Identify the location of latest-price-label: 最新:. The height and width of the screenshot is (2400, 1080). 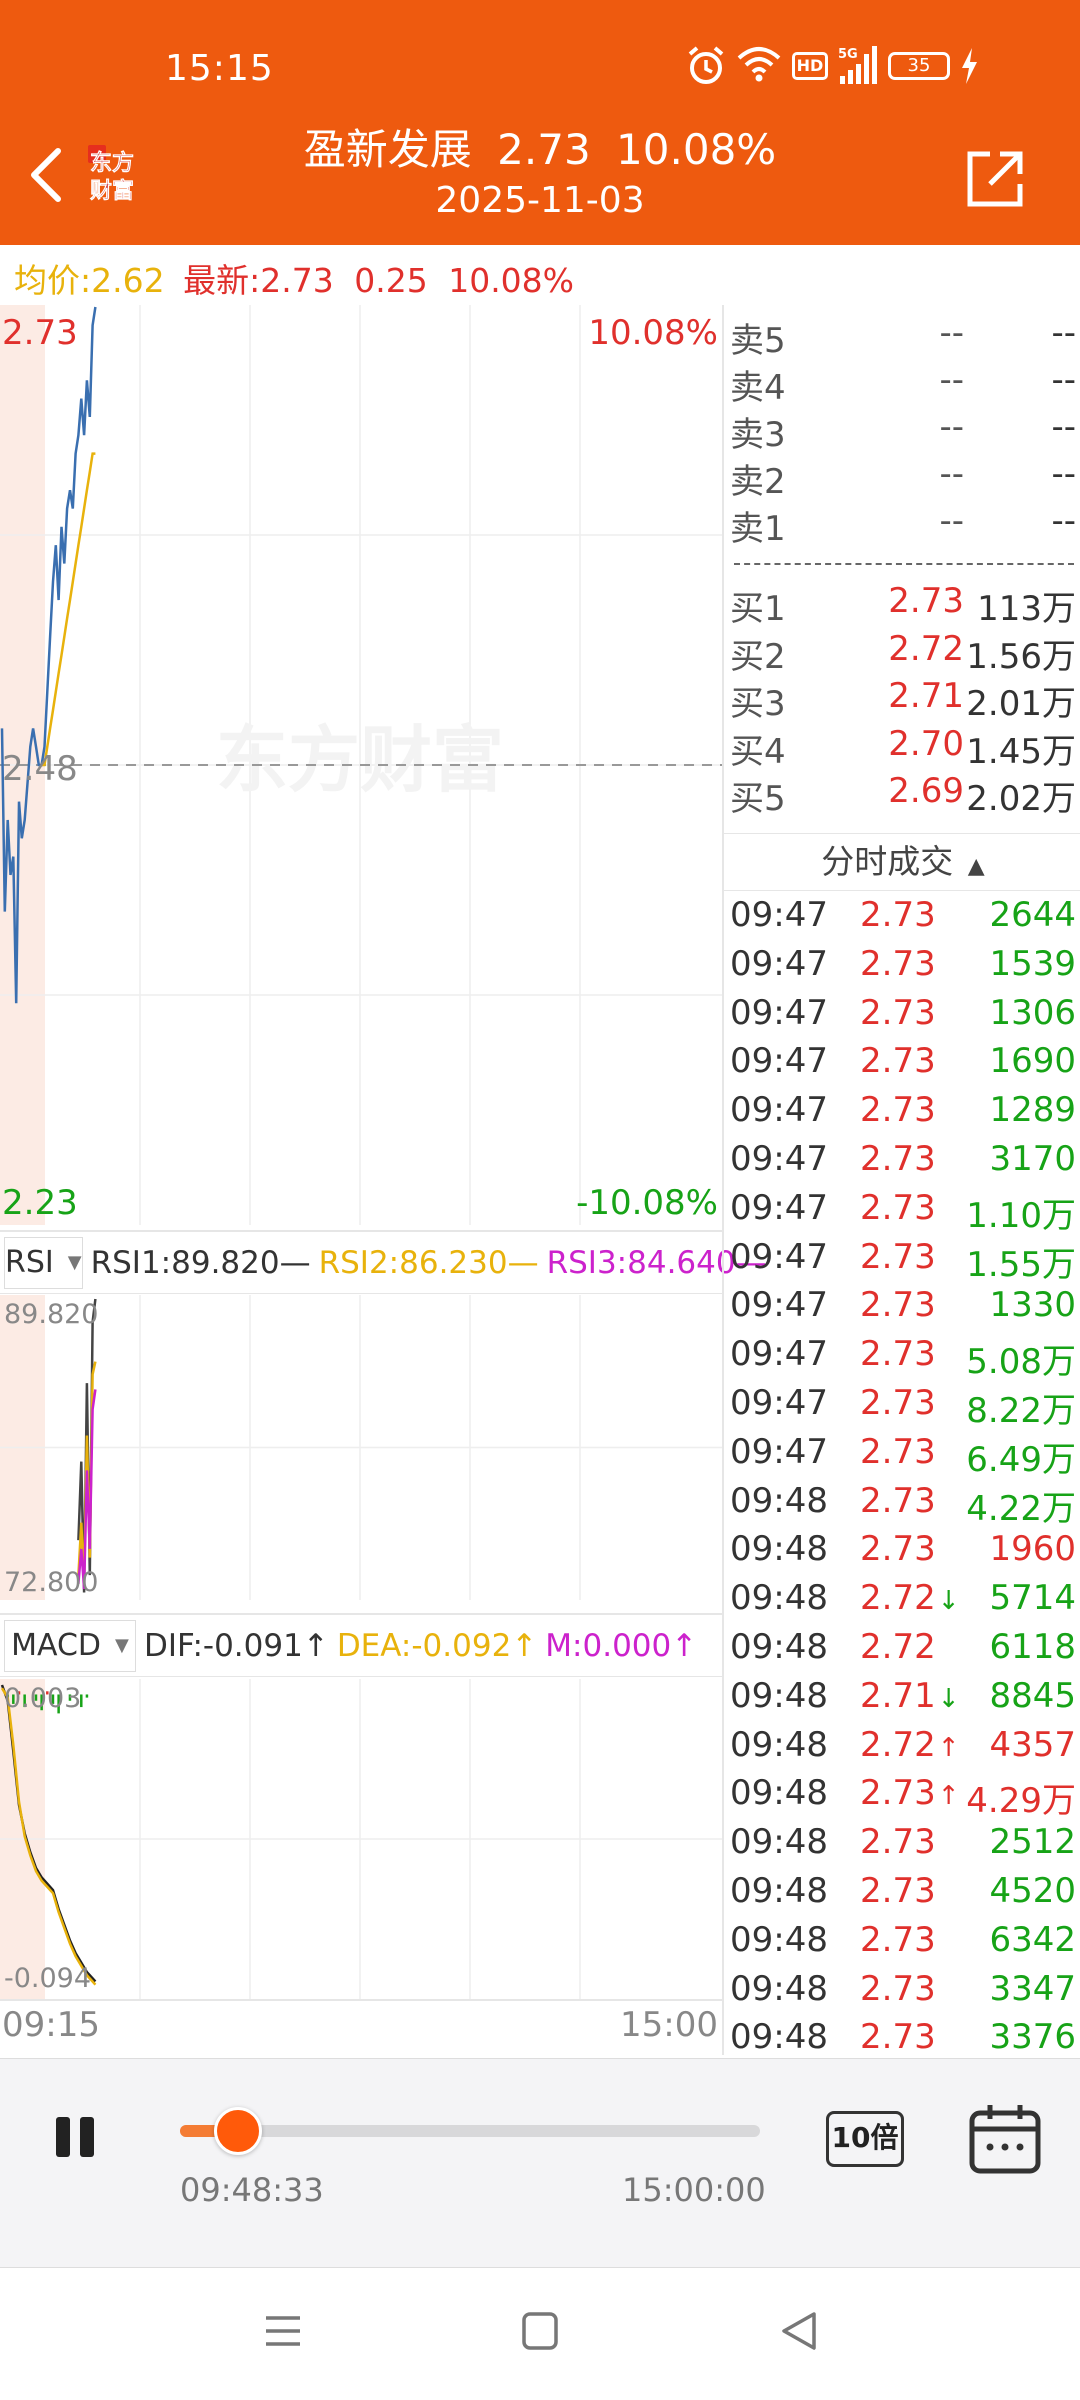
(222, 280).